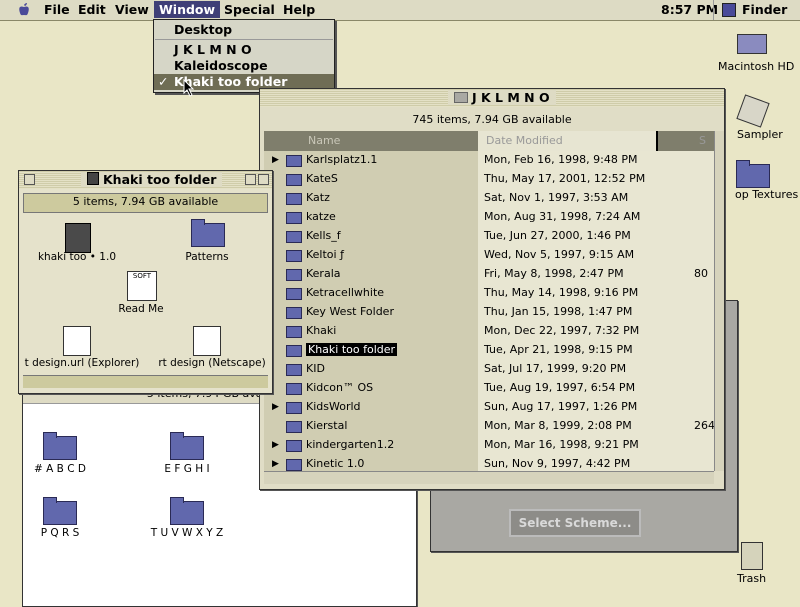 The width and height of the screenshot is (800, 607). I want to click on row-name: katze, so click(321, 216).